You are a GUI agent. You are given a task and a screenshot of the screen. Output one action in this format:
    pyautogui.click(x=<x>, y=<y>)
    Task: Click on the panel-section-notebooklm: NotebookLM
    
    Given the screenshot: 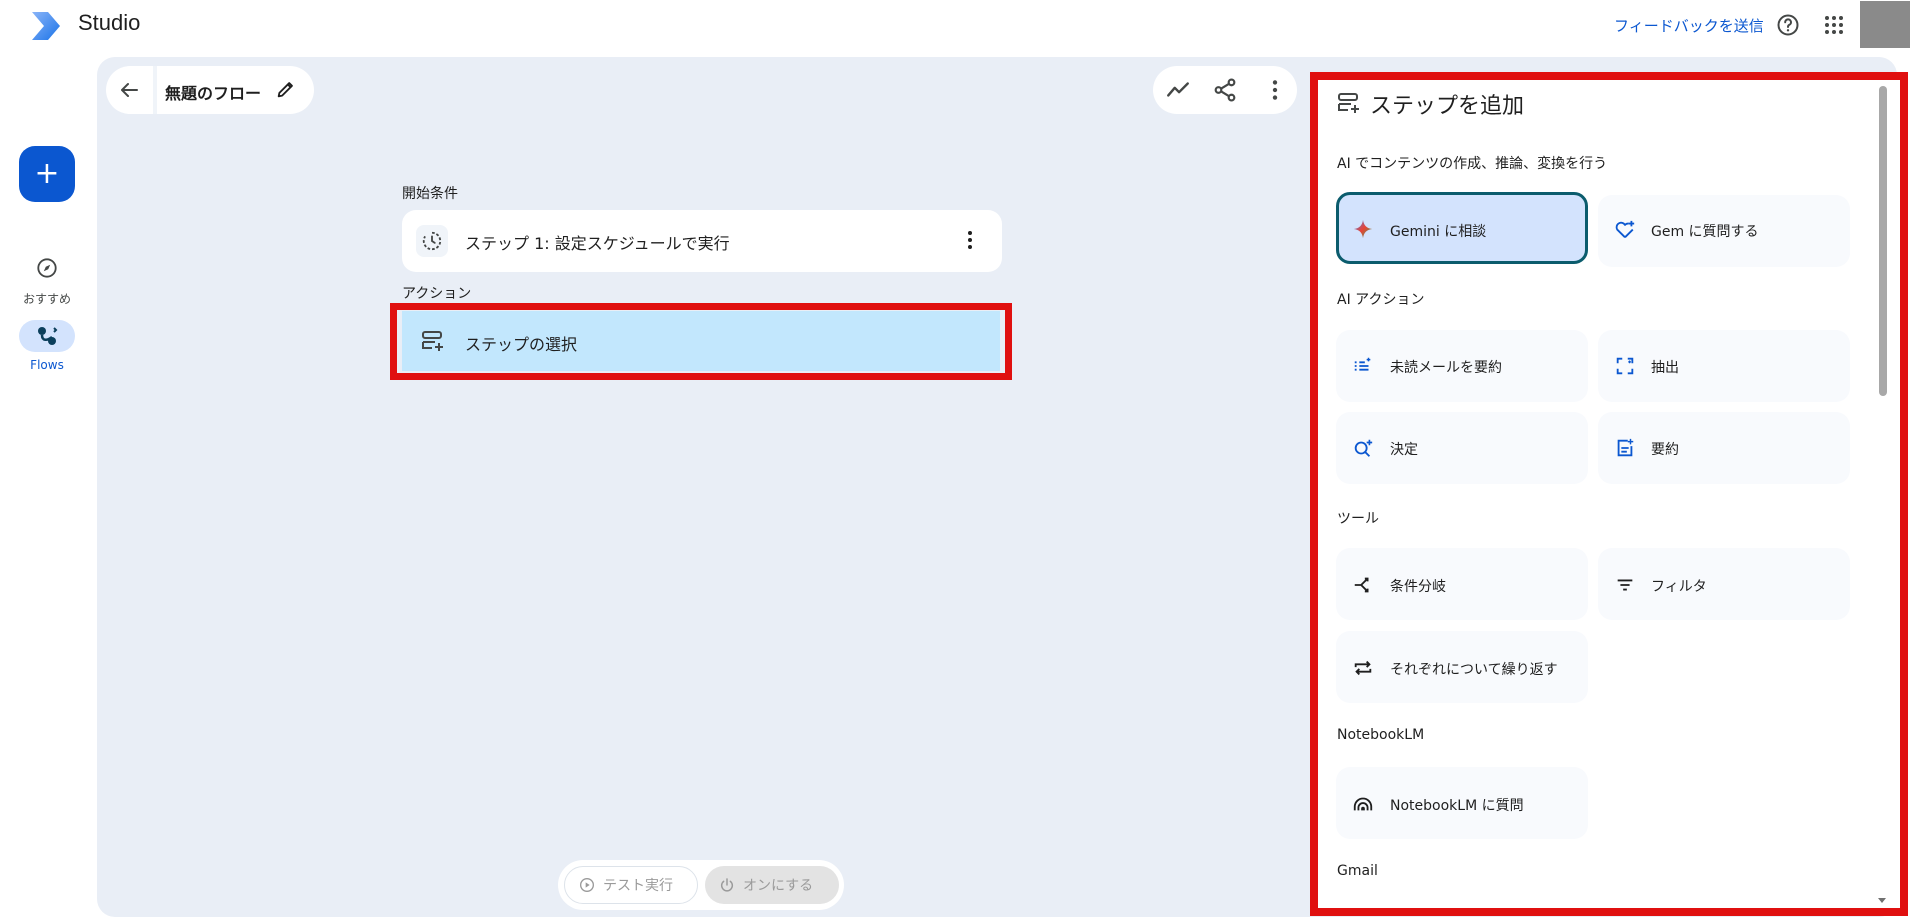 What is the action you would take?
    pyautogui.click(x=1381, y=735)
    